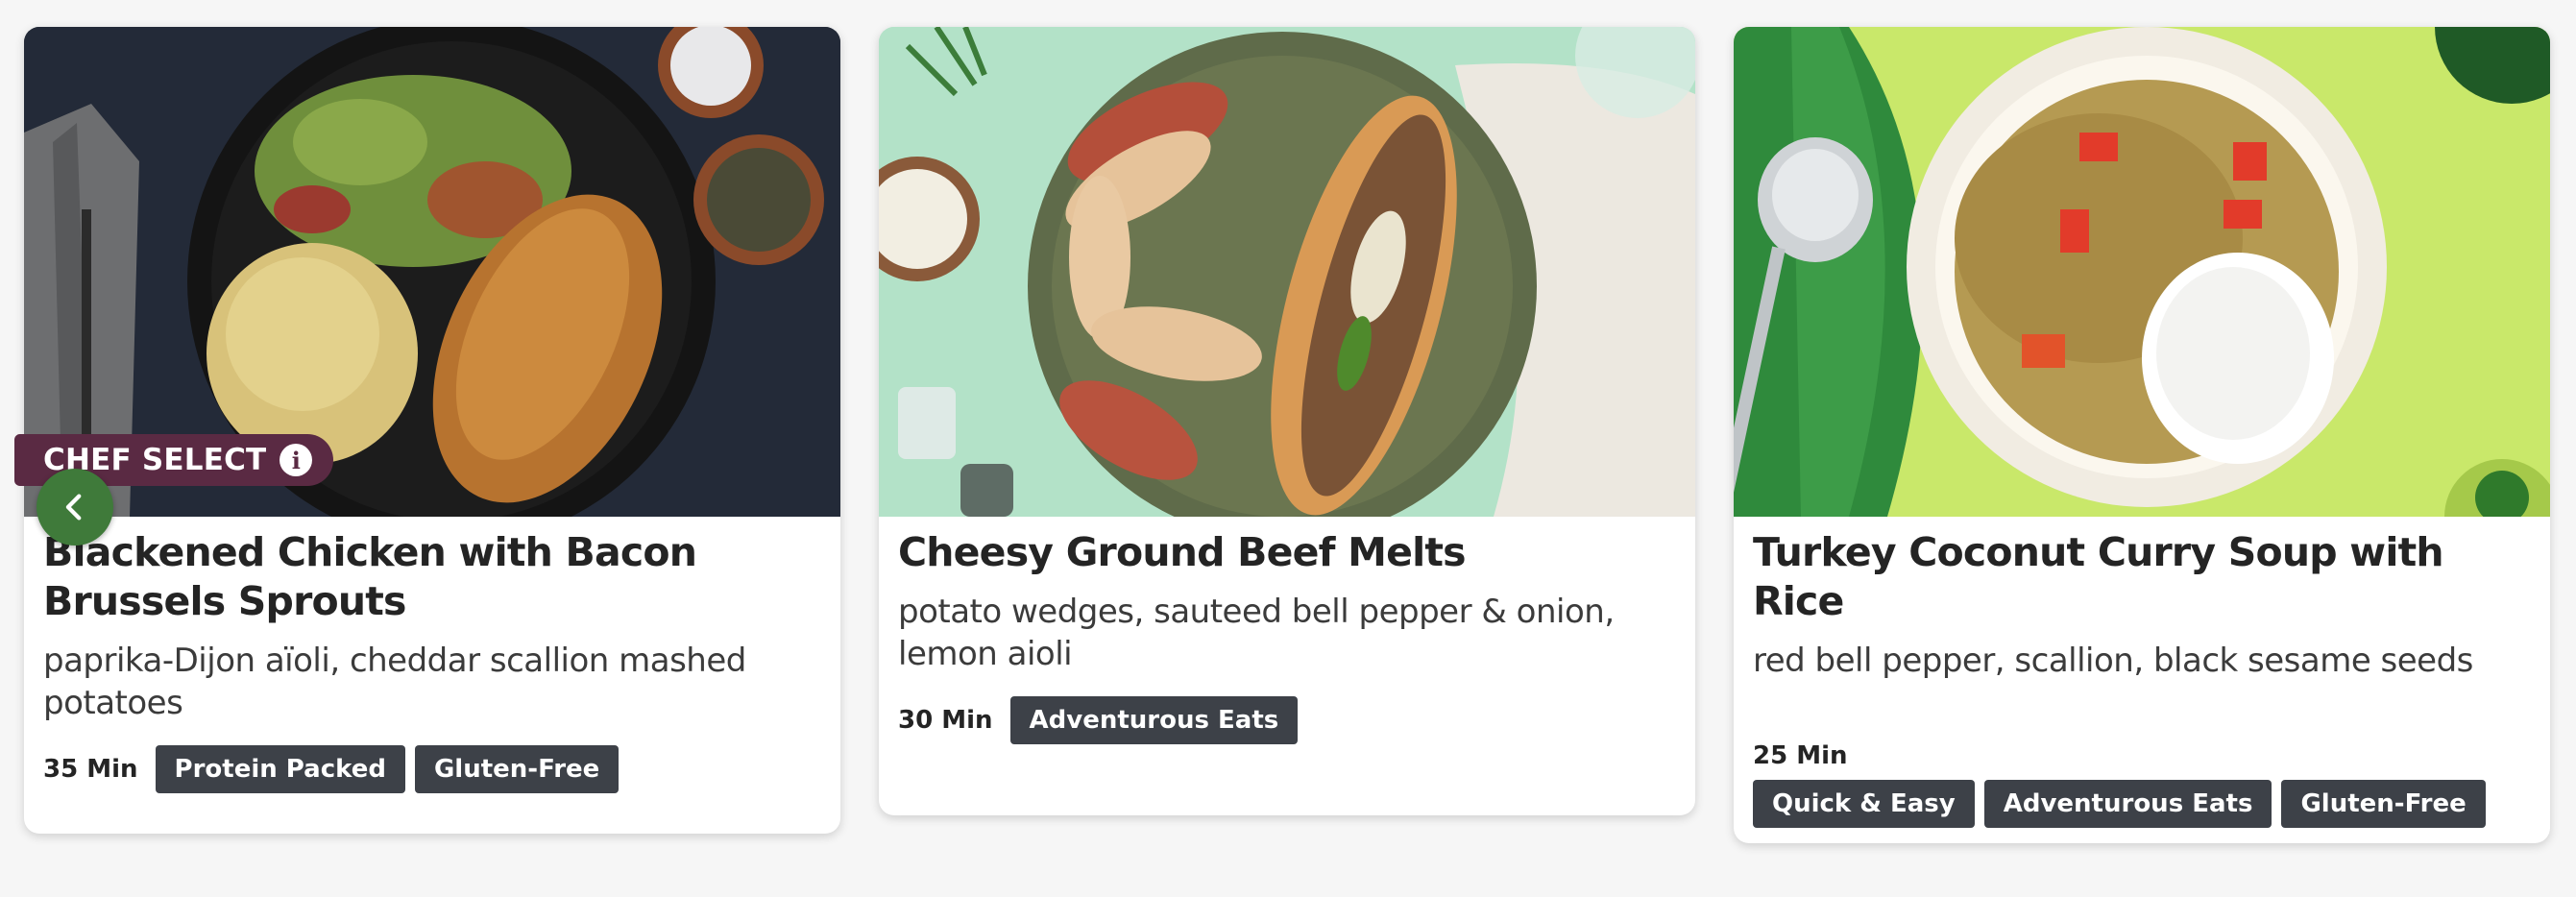 The image size is (2576, 897). I want to click on info-icon: i, so click(296, 460).